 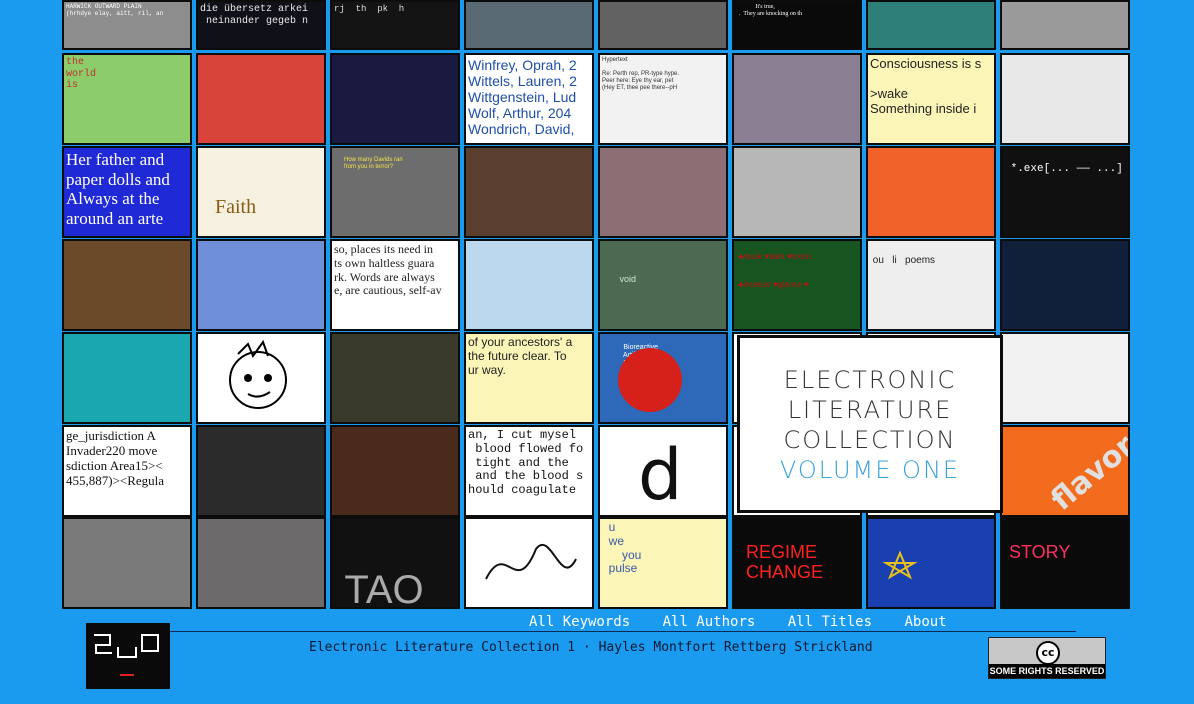 I want to click on cc-icon: cc, so click(x=1048, y=653).